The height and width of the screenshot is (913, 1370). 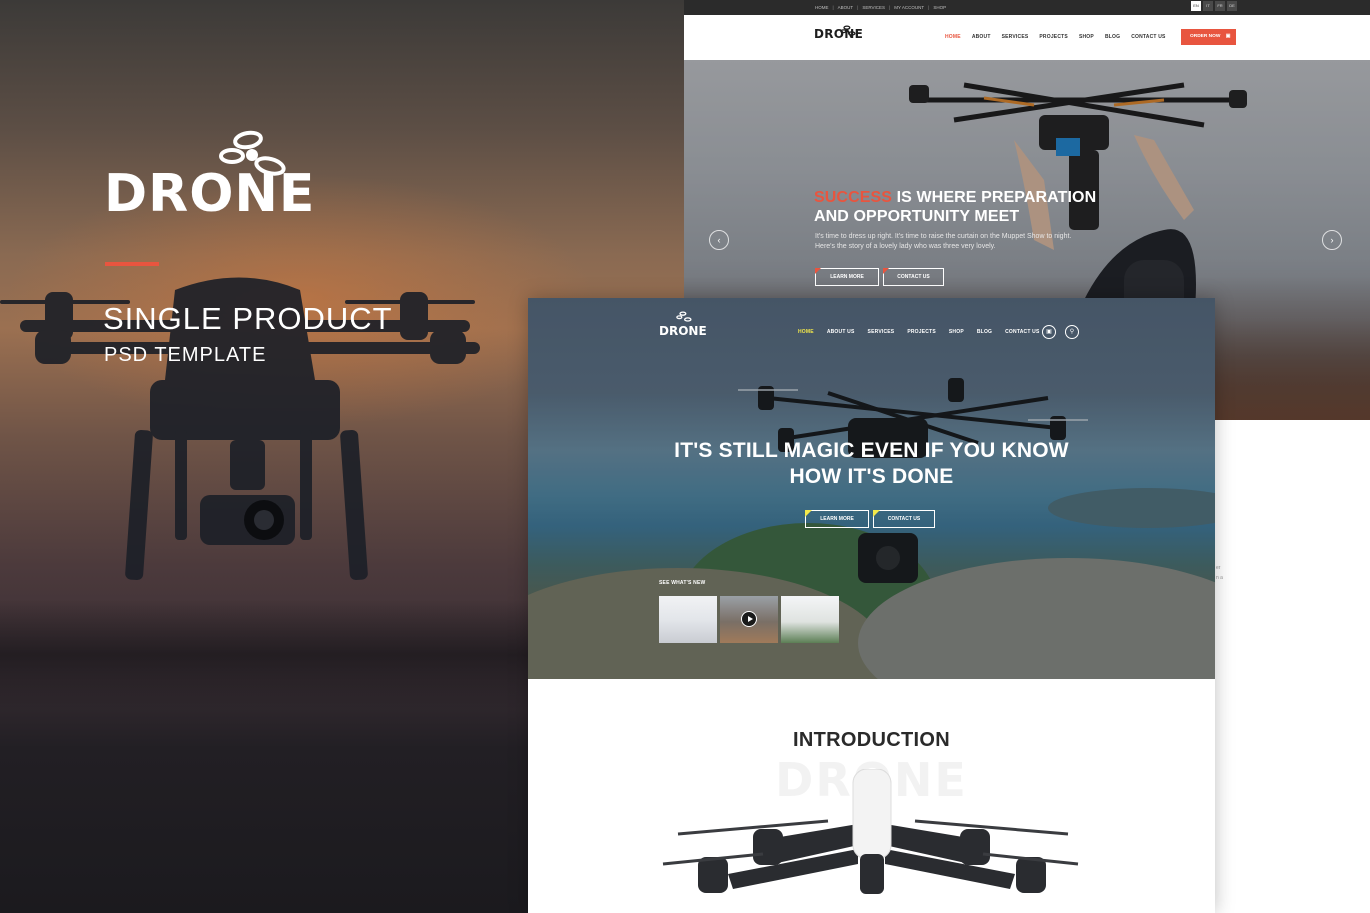 What do you see at coordinates (1196, 6) in the screenshot?
I see `lang-en: EN` at bounding box center [1196, 6].